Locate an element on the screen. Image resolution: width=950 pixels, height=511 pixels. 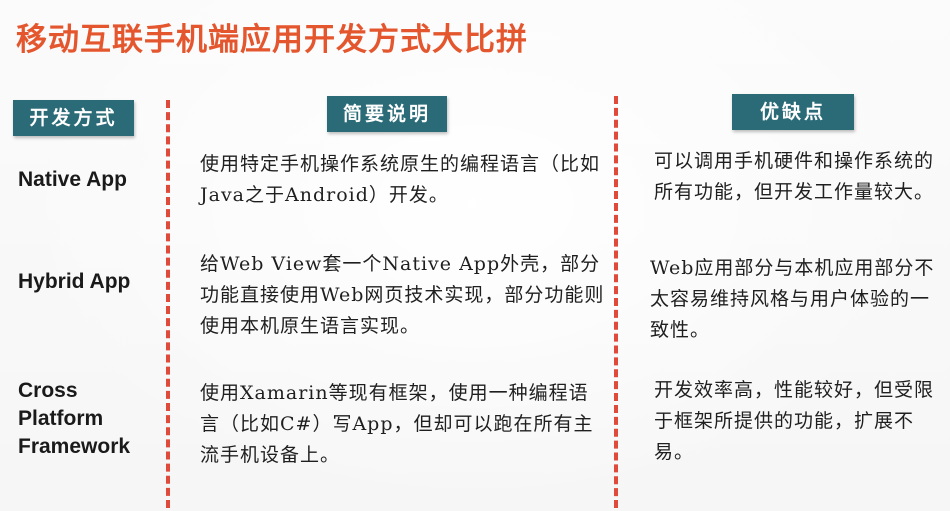
pros-cons-hybrid-app: Web应用部分与本机应用部分不太容易维持风格与用户体验的一致性。 is located at coordinates (792, 299).